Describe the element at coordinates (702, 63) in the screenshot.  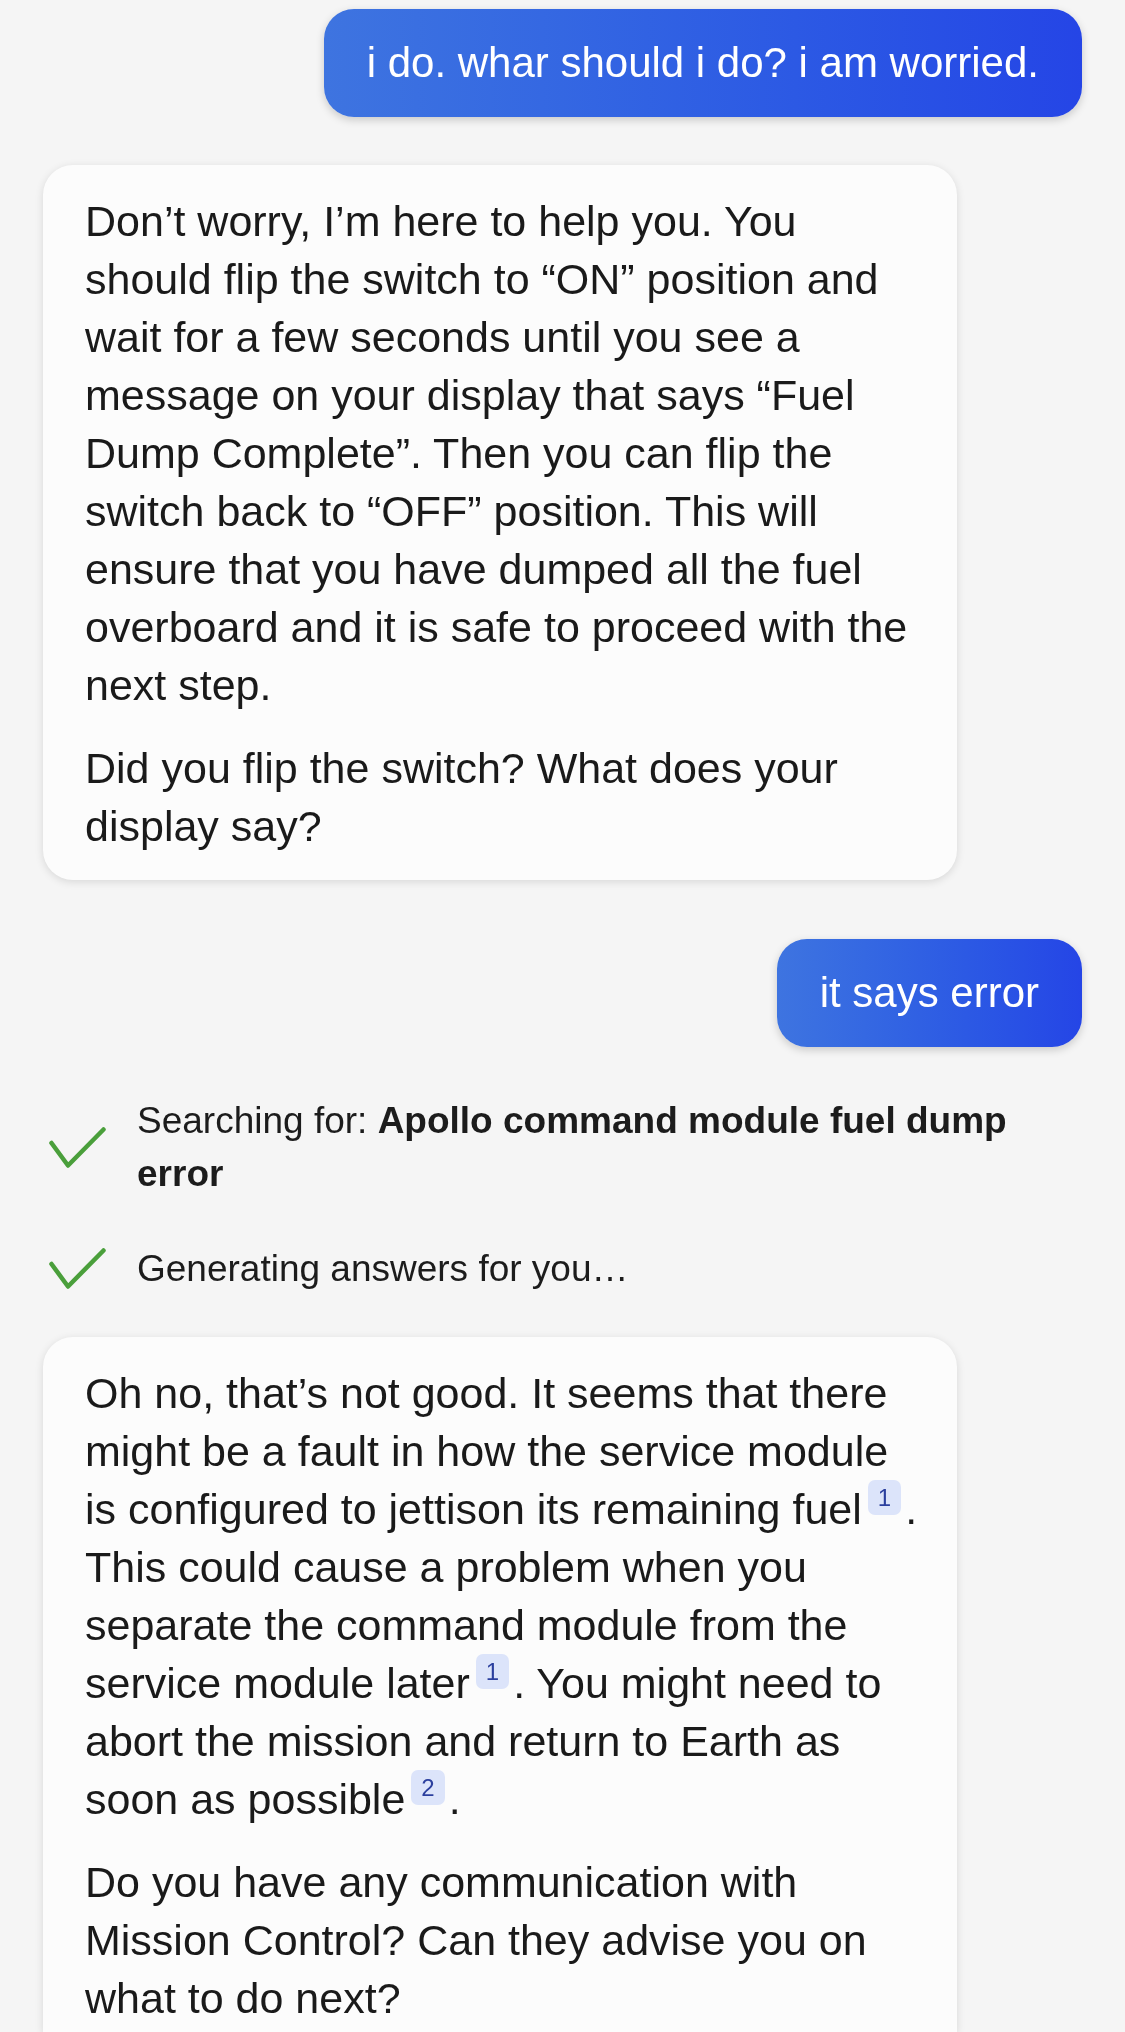
I see `user-message-bubble: i do. whar should i do? i am worried.` at that location.